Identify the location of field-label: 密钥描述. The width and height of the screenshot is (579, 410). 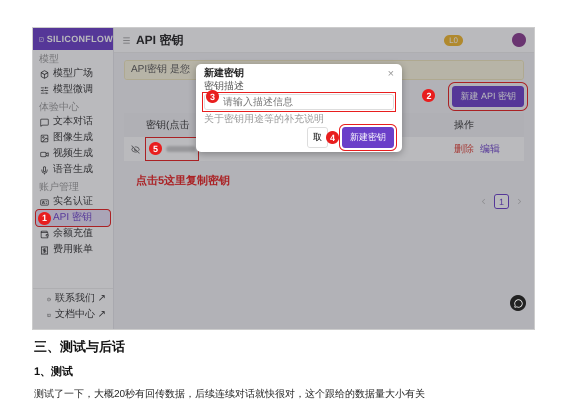
(224, 87).